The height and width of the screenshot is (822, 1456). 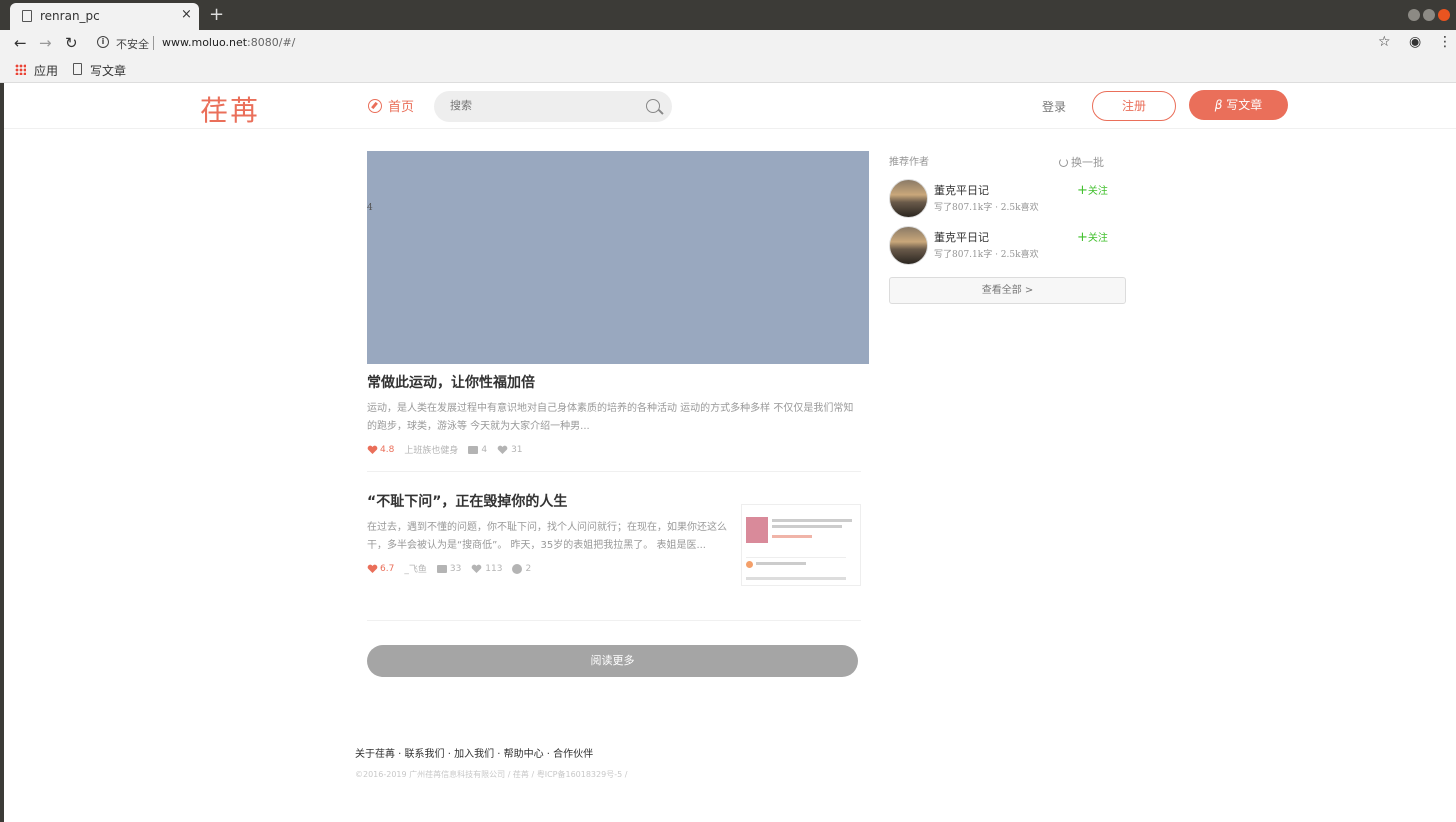 What do you see at coordinates (540, 105) in the screenshot?
I see `search-input` at bounding box center [540, 105].